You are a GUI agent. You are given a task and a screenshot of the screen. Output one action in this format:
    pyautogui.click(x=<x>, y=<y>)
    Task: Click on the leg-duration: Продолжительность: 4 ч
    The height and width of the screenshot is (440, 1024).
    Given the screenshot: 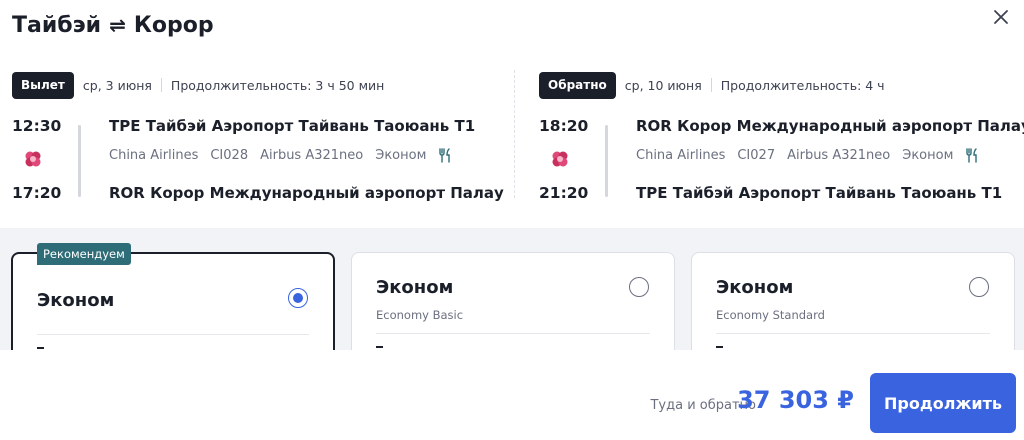 What is the action you would take?
    pyautogui.click(x=802, y=85)
    